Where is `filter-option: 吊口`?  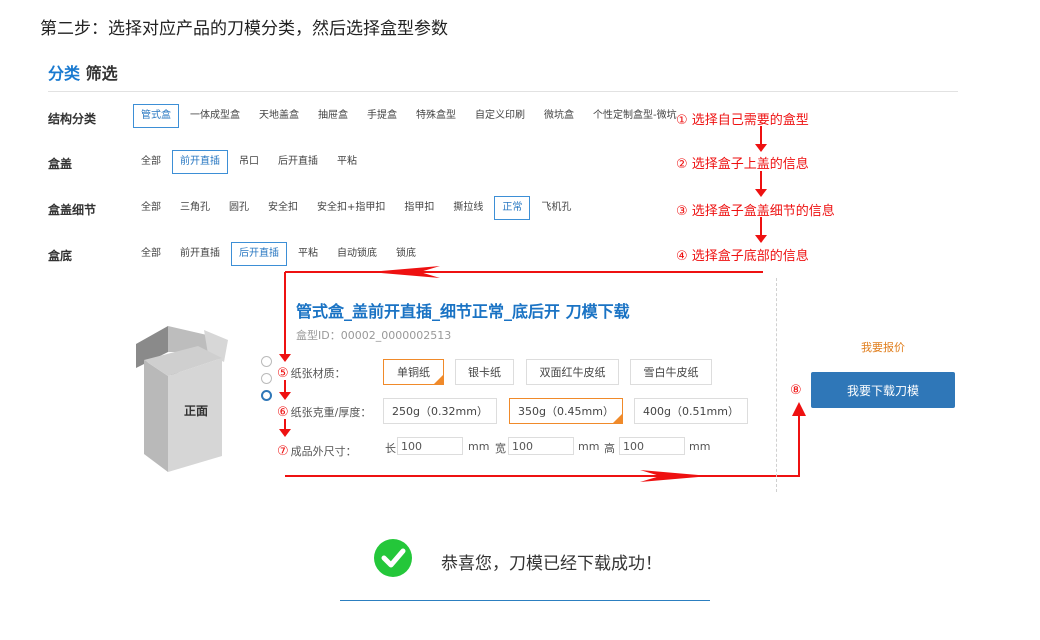
filter-option: 吊口 is located at coordinates (249, 162).